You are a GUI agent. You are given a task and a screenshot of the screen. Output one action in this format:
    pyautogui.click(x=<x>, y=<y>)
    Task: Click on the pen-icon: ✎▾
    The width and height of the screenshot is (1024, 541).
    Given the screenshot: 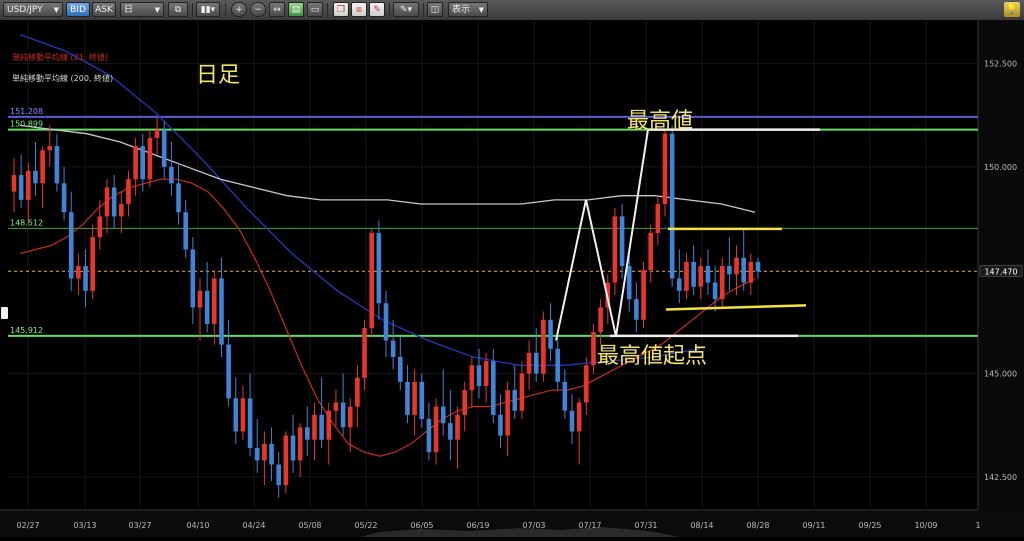 What is the action you would take?
    pyautogui.click(x=406, y=9)
    